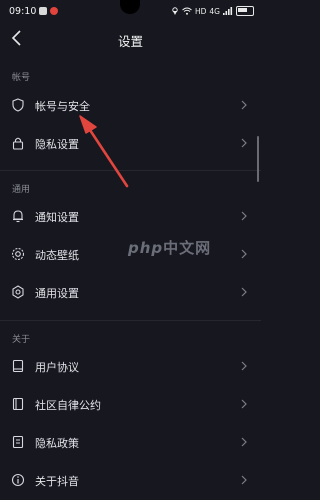 Image resolution: width=320 pixels, height=500 pixels. Describe the element at coordinates (228, 11) in the screenshot. I see `signal-icon` at that location.